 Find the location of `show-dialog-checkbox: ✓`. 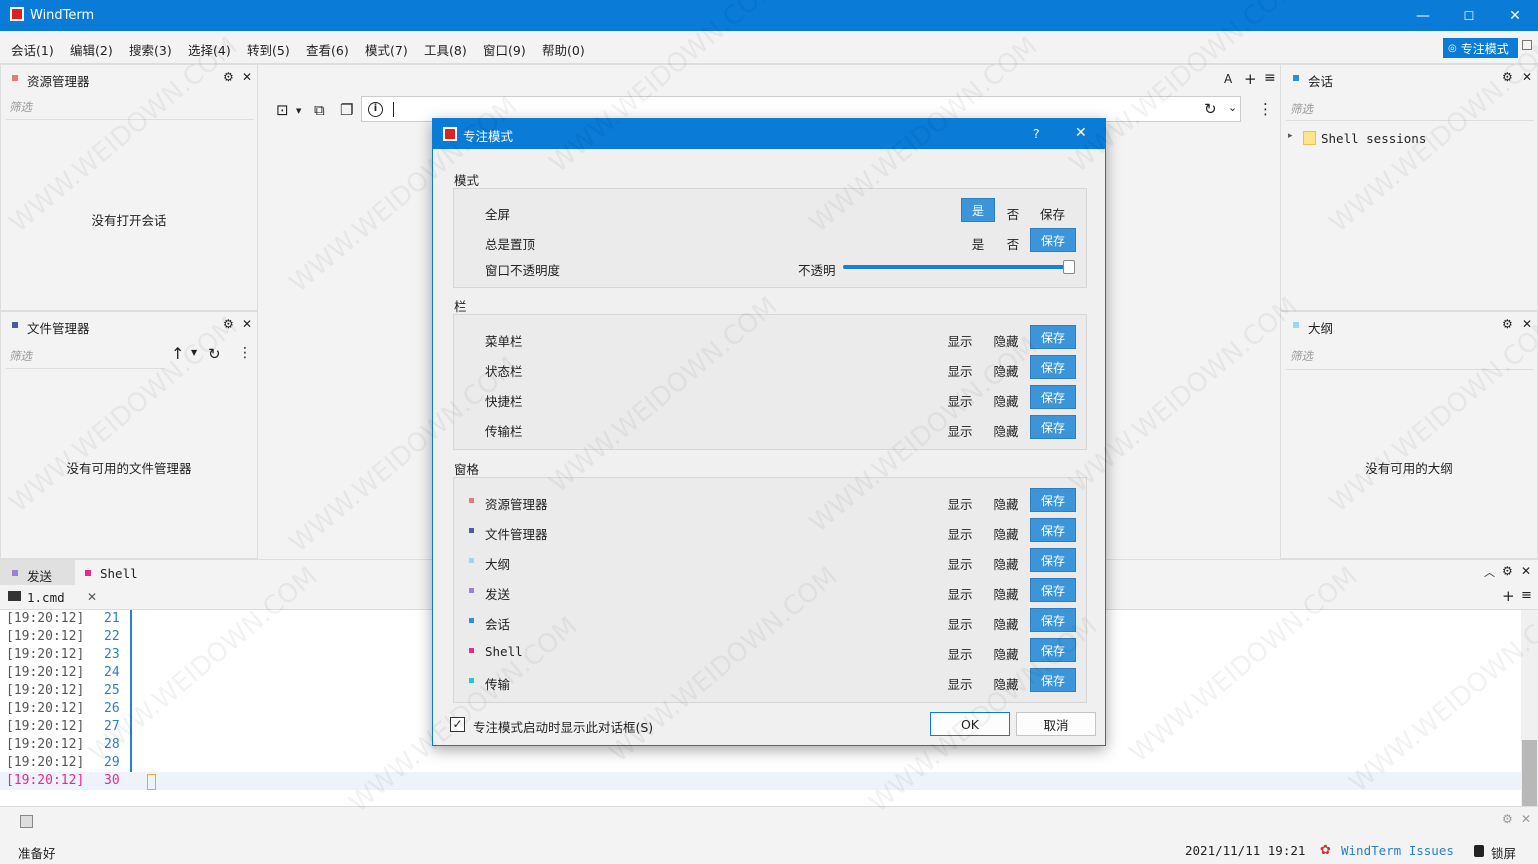

show-dialog-checkbox: ✓ is located at coordinates (457, 724).